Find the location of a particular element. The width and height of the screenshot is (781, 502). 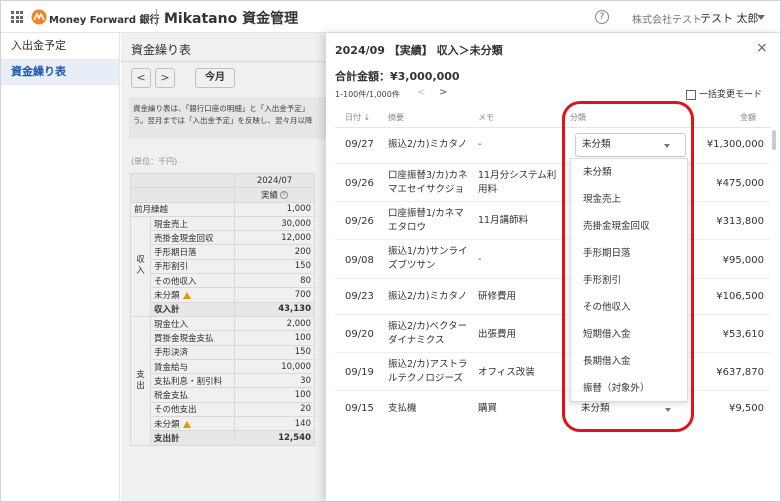

app-grid-icon is located at coordinates (17, 17).